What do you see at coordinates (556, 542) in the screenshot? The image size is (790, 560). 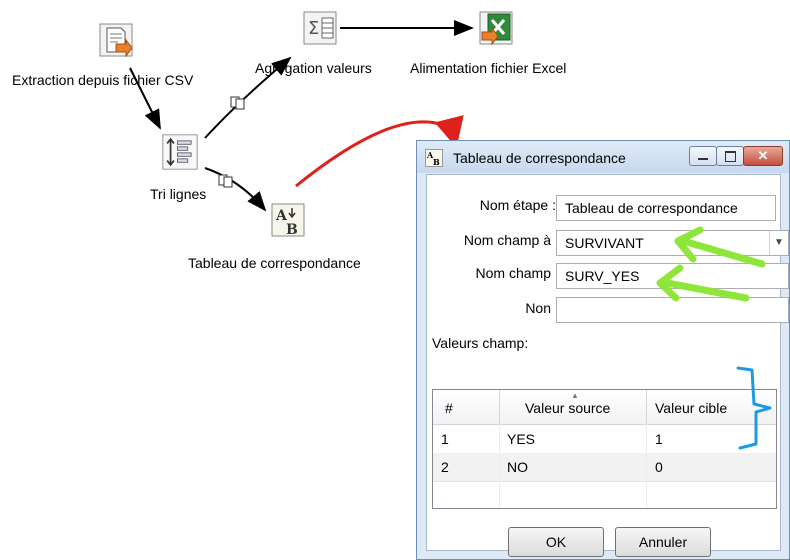 I see `ok-button: OK` at bounding box center [556, 542].